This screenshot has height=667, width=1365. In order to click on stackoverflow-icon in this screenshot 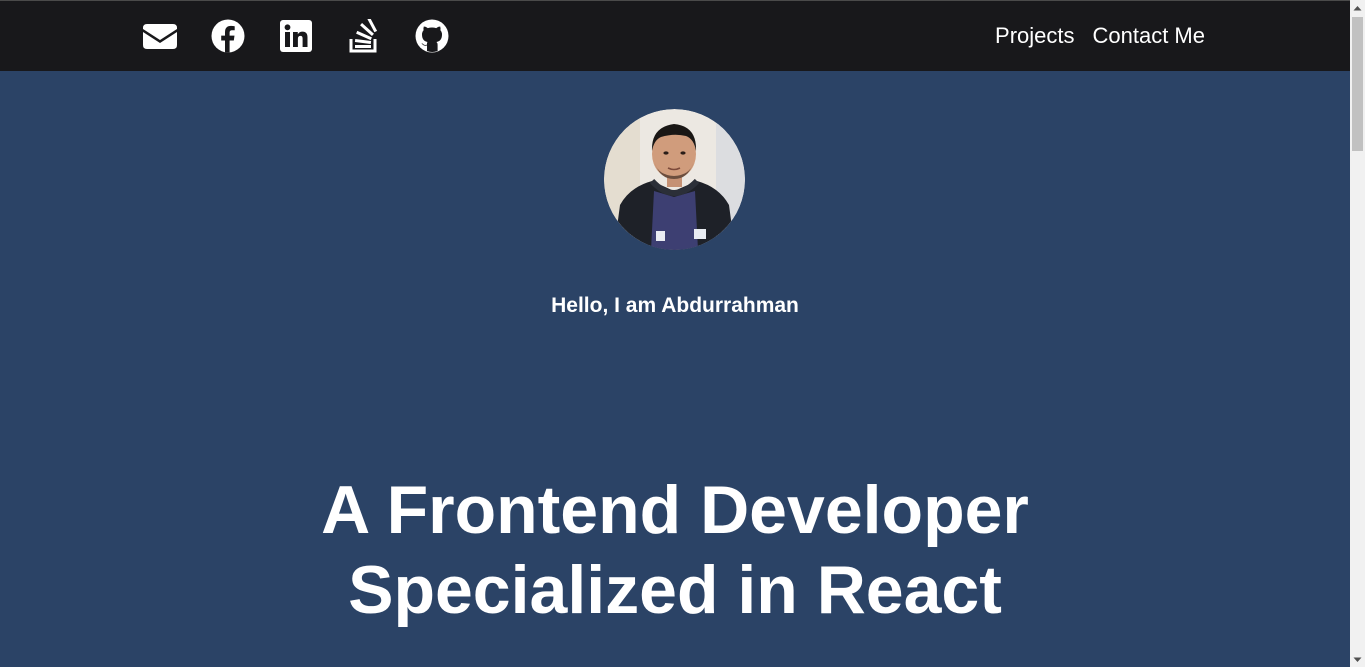, I will do `click(363, 36)`.